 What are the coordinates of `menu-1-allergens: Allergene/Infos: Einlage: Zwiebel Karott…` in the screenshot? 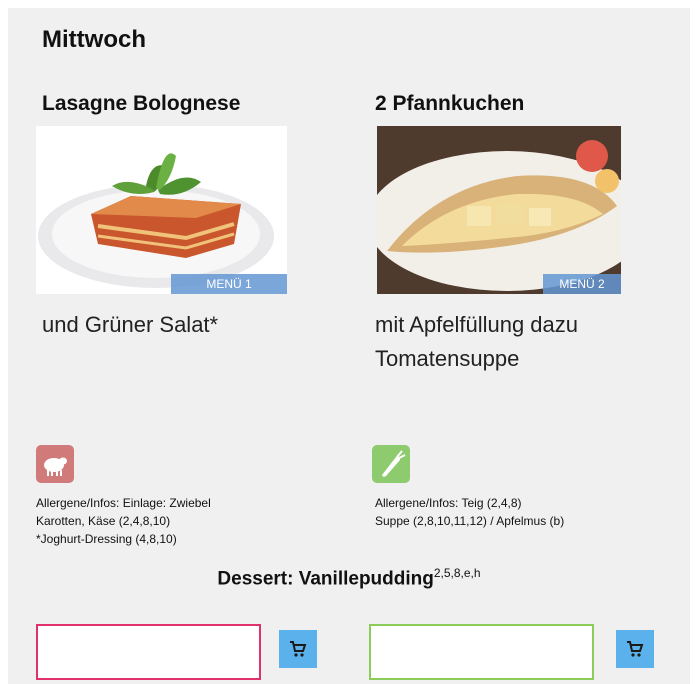 It's located at (123, 521).